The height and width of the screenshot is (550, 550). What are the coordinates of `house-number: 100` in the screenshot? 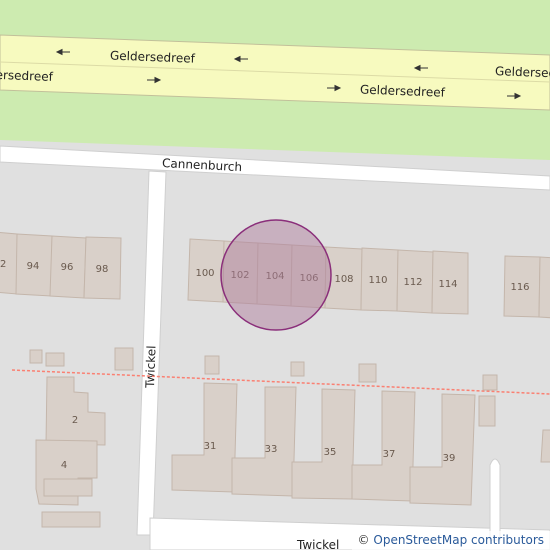 It's located at (204, 273).